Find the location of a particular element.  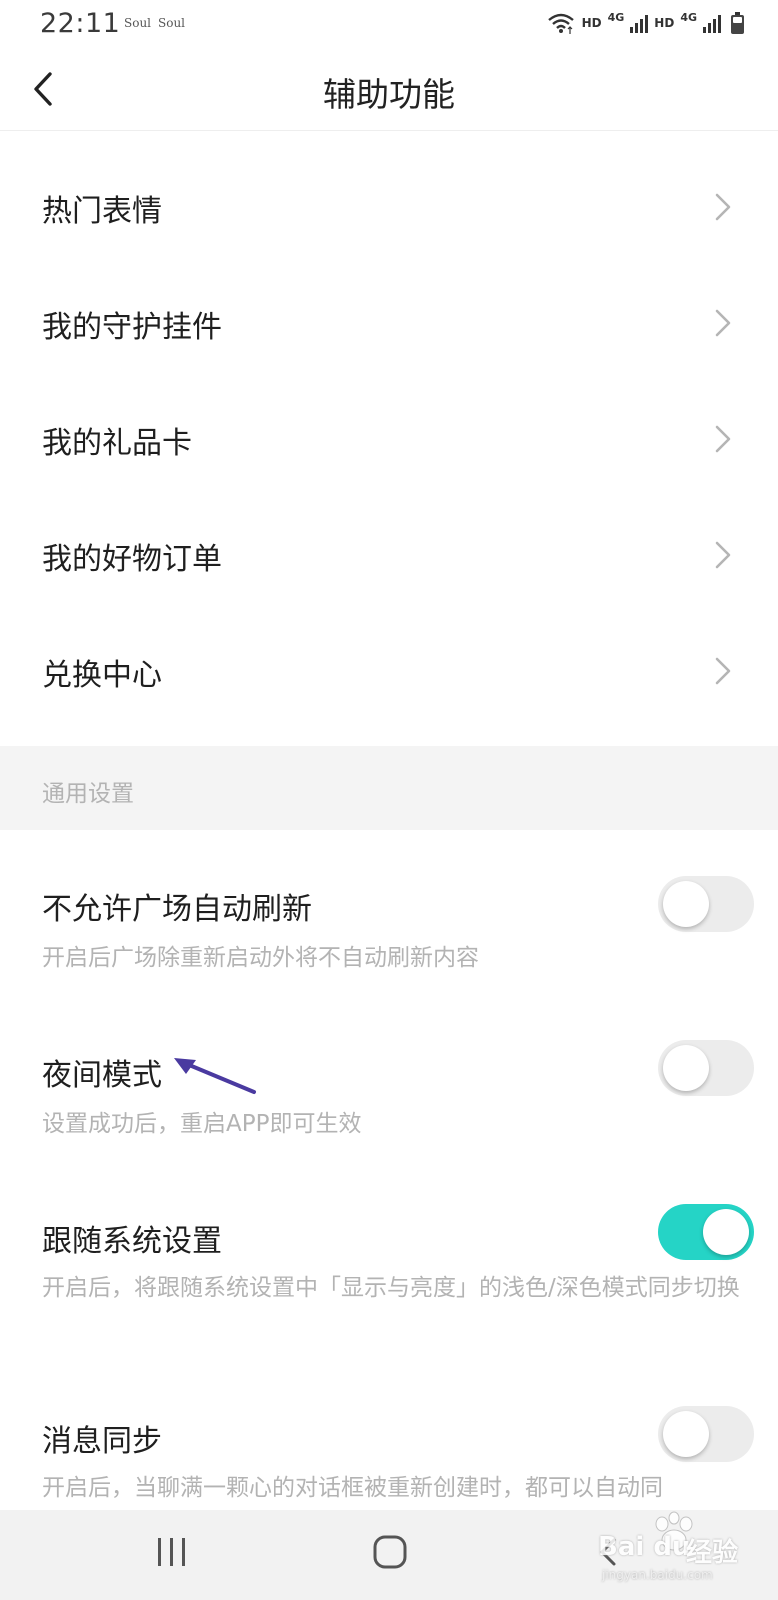

watermark-brand: Bai du is located at coordinates (644, 1547).